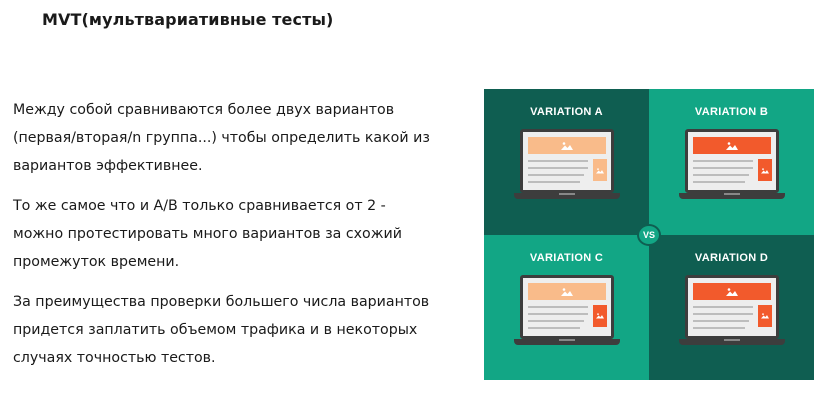  Describe the element at coordinates (566, 257) in the screenshot. I see `variation-c-label: VARIATION C` at that location.